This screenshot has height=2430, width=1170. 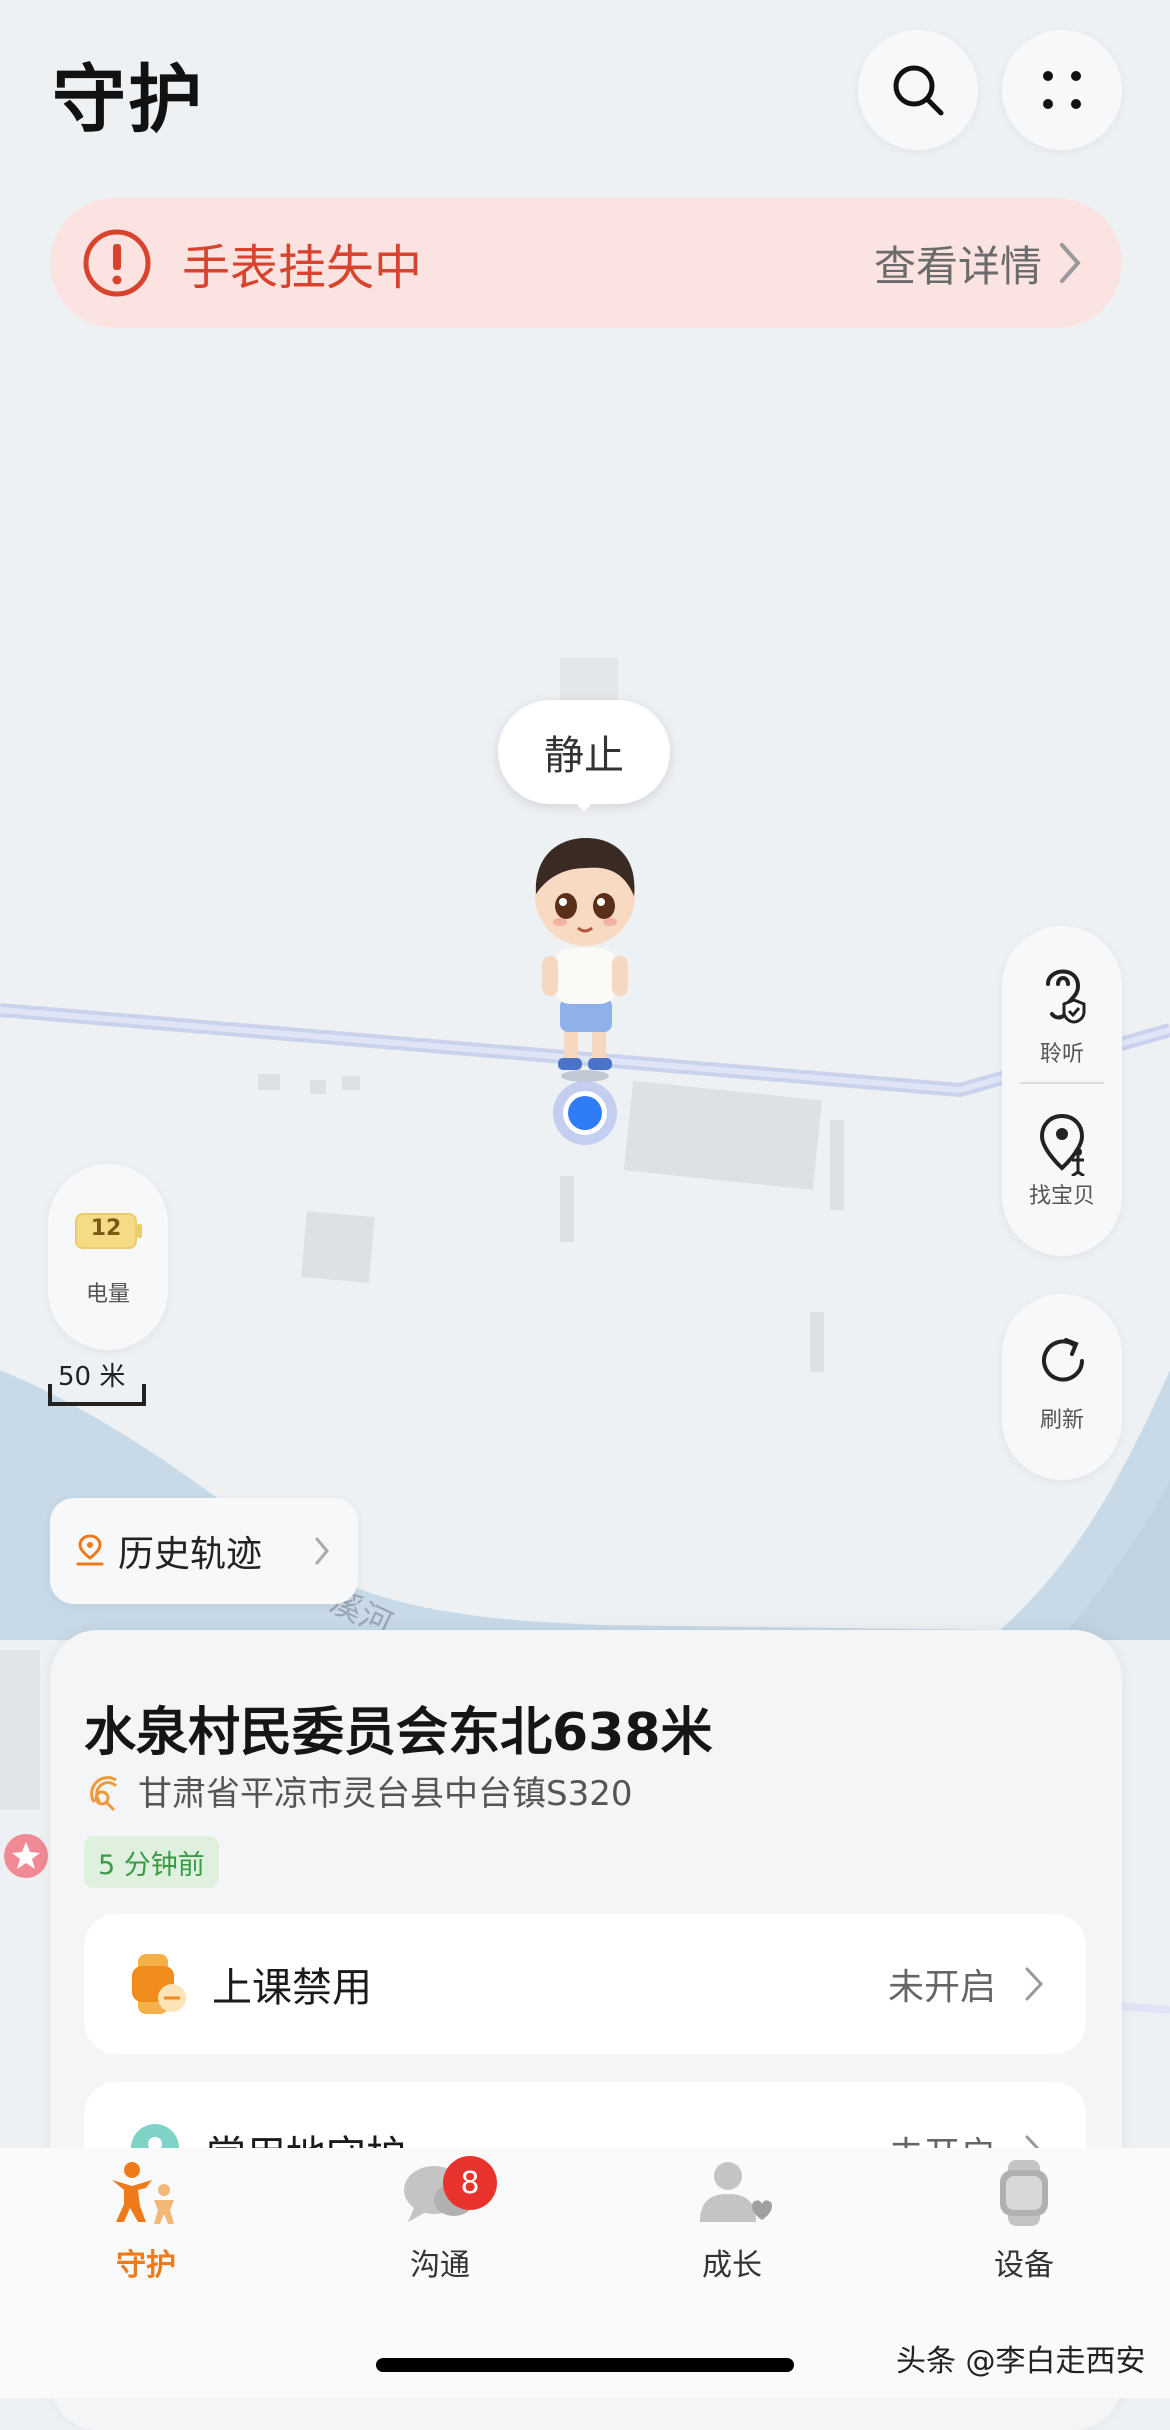 I want to click on listen-button: 聆听, so click(x=1062, y=1006).